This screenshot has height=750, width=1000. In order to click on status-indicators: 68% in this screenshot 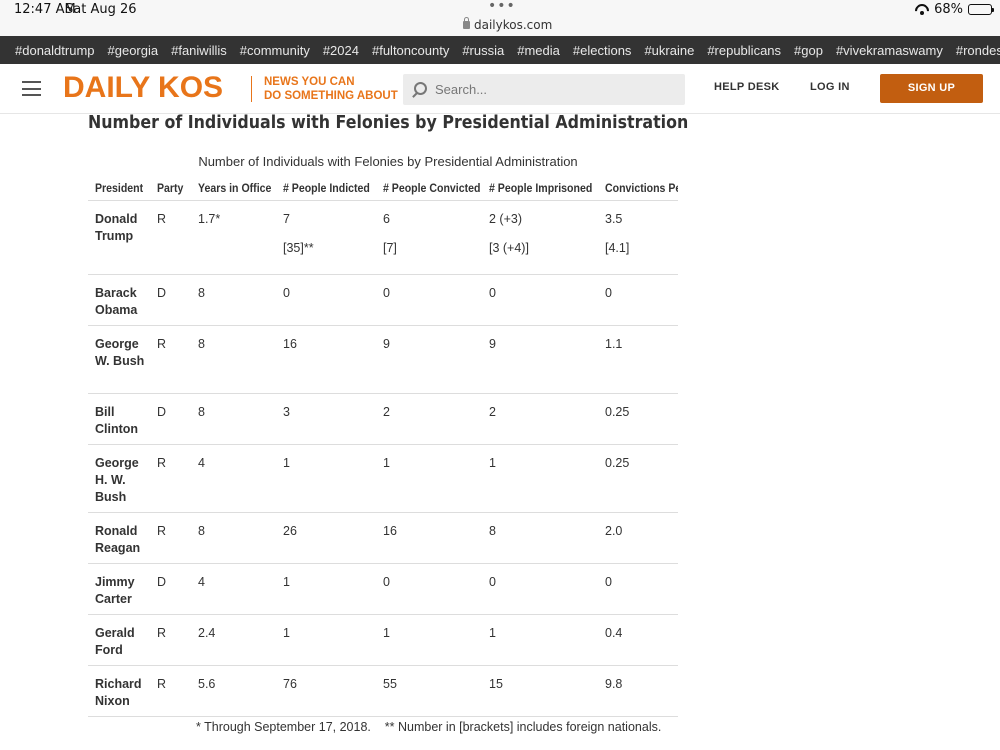, I will do `click(954, 9)`.